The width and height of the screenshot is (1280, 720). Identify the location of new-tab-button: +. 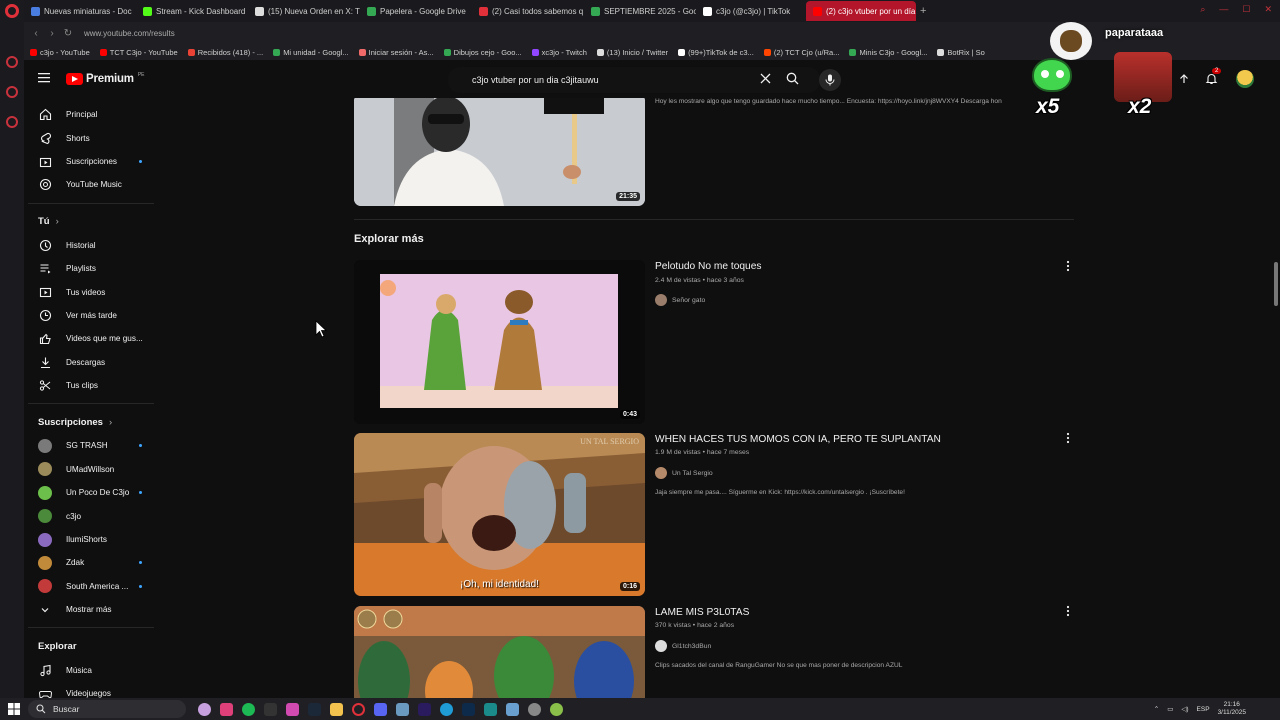
(923, 11).